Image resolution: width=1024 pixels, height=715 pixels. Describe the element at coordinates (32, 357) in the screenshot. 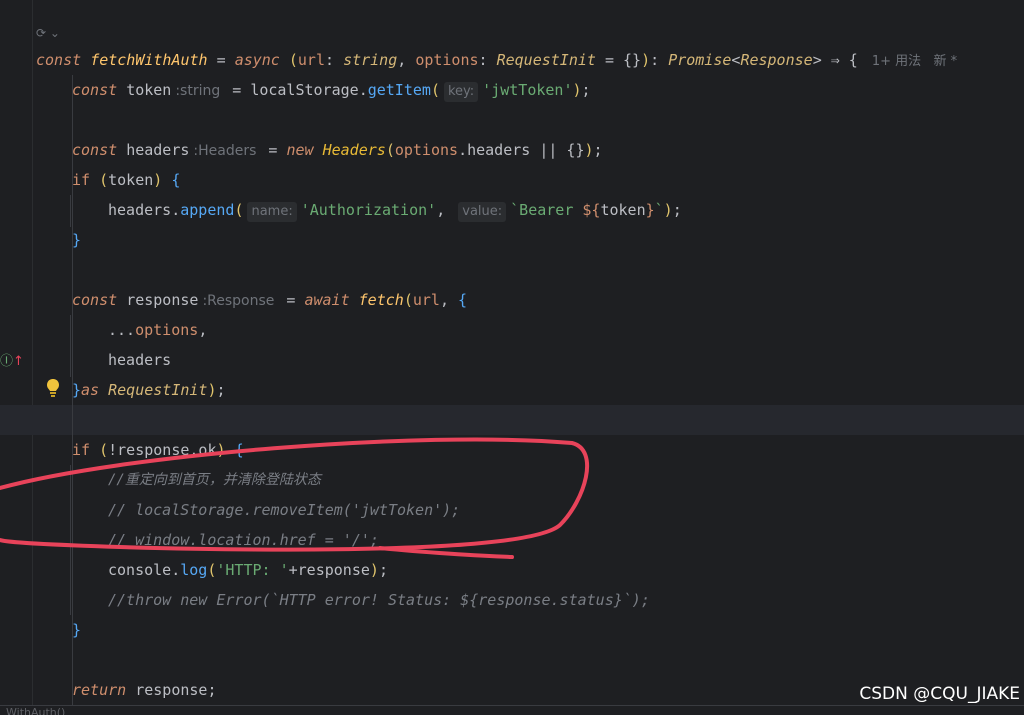

I see `gutter-divider` at that location.